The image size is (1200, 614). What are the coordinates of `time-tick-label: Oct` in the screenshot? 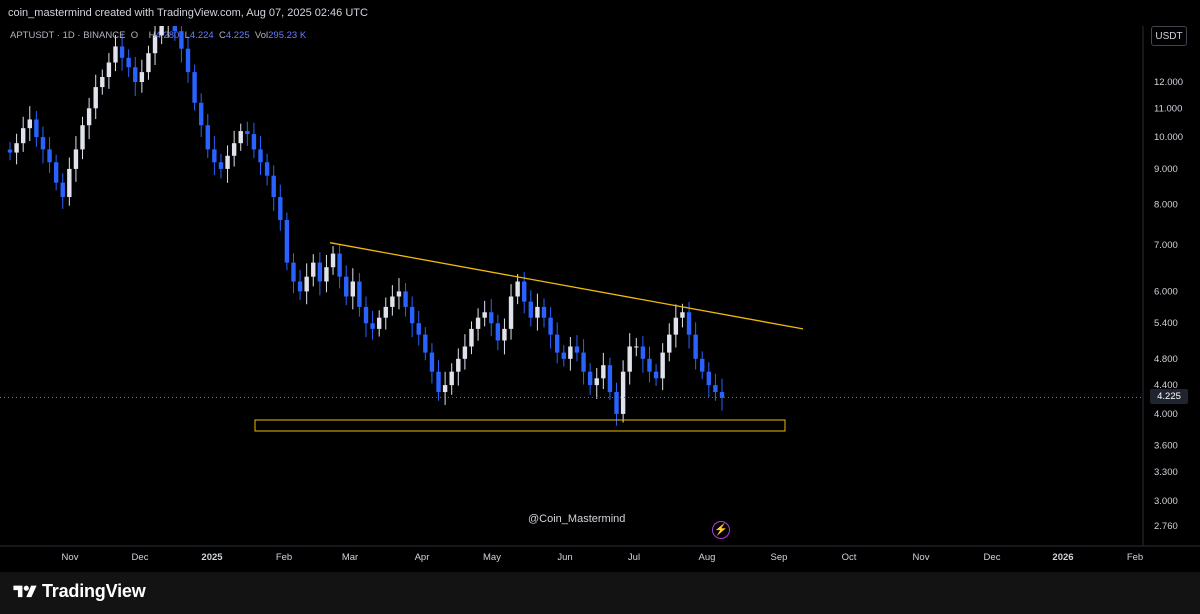 It's located at (849, 557).